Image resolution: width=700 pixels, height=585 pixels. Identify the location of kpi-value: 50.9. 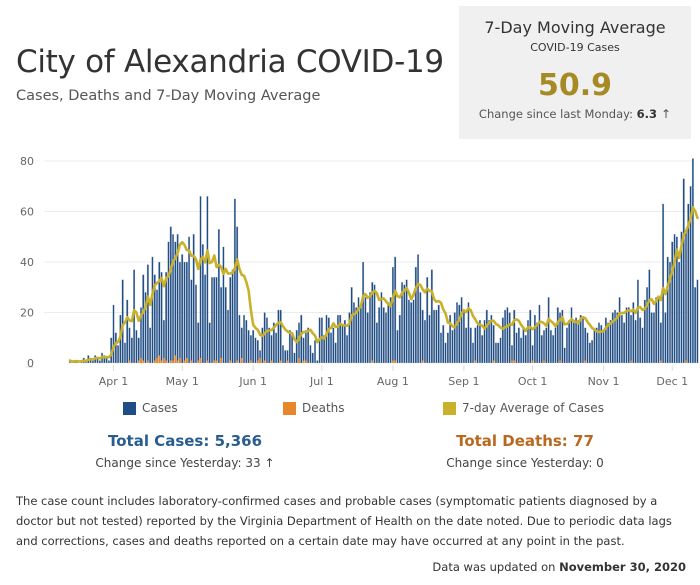
(575, 85).